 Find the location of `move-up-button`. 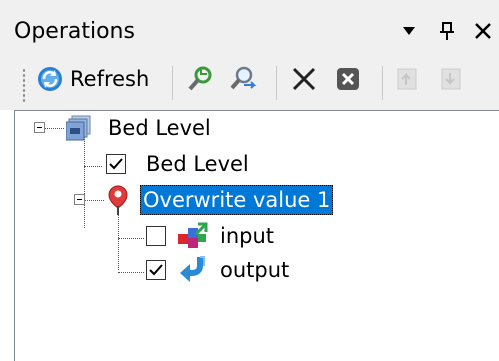

move-up-button is located at coordinates (408, 79).